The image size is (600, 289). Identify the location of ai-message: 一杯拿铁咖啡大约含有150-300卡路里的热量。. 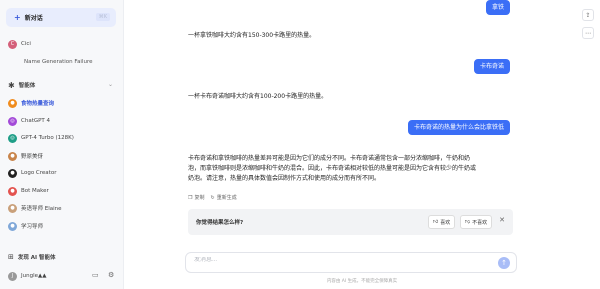
(252, 35).